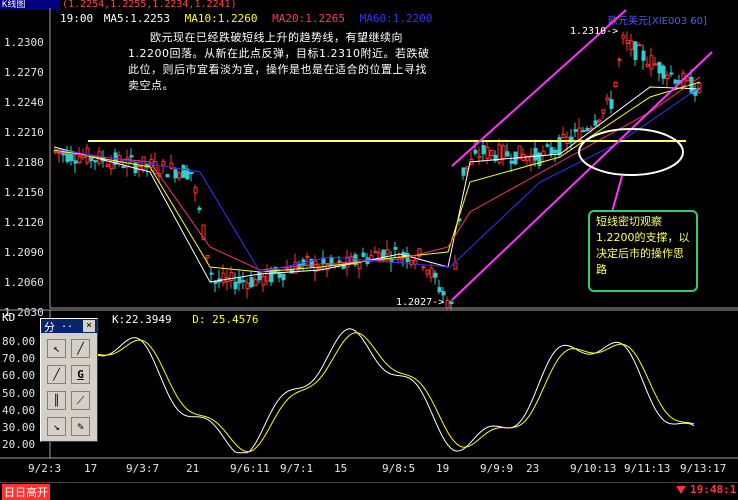 This screenshot has width=738, height=500. Describe the element at coordinates (703, 468) in the screenshot. I see `date-tick-label: 9/13:17` at that location.